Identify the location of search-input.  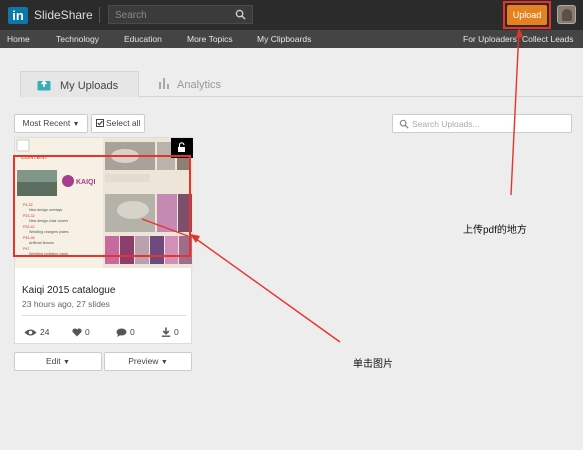
(172, 15).